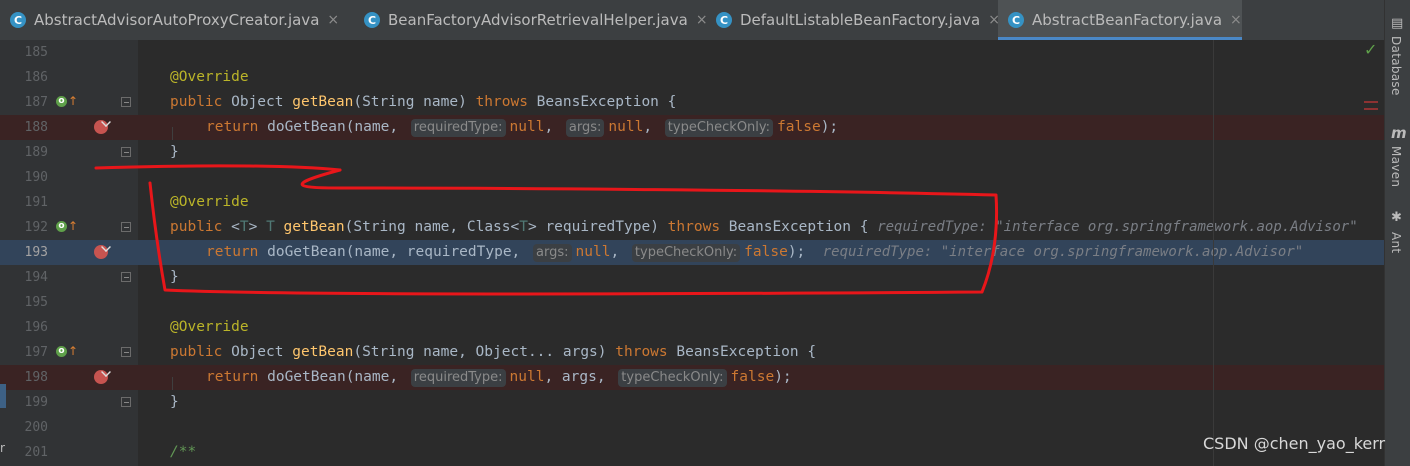 The width and height of the screenshot is (1410, 466). What do you see at coordinates (218, 168) in the screenshot?
I see `red-underline-stroke` at bounding box center [218, 168].